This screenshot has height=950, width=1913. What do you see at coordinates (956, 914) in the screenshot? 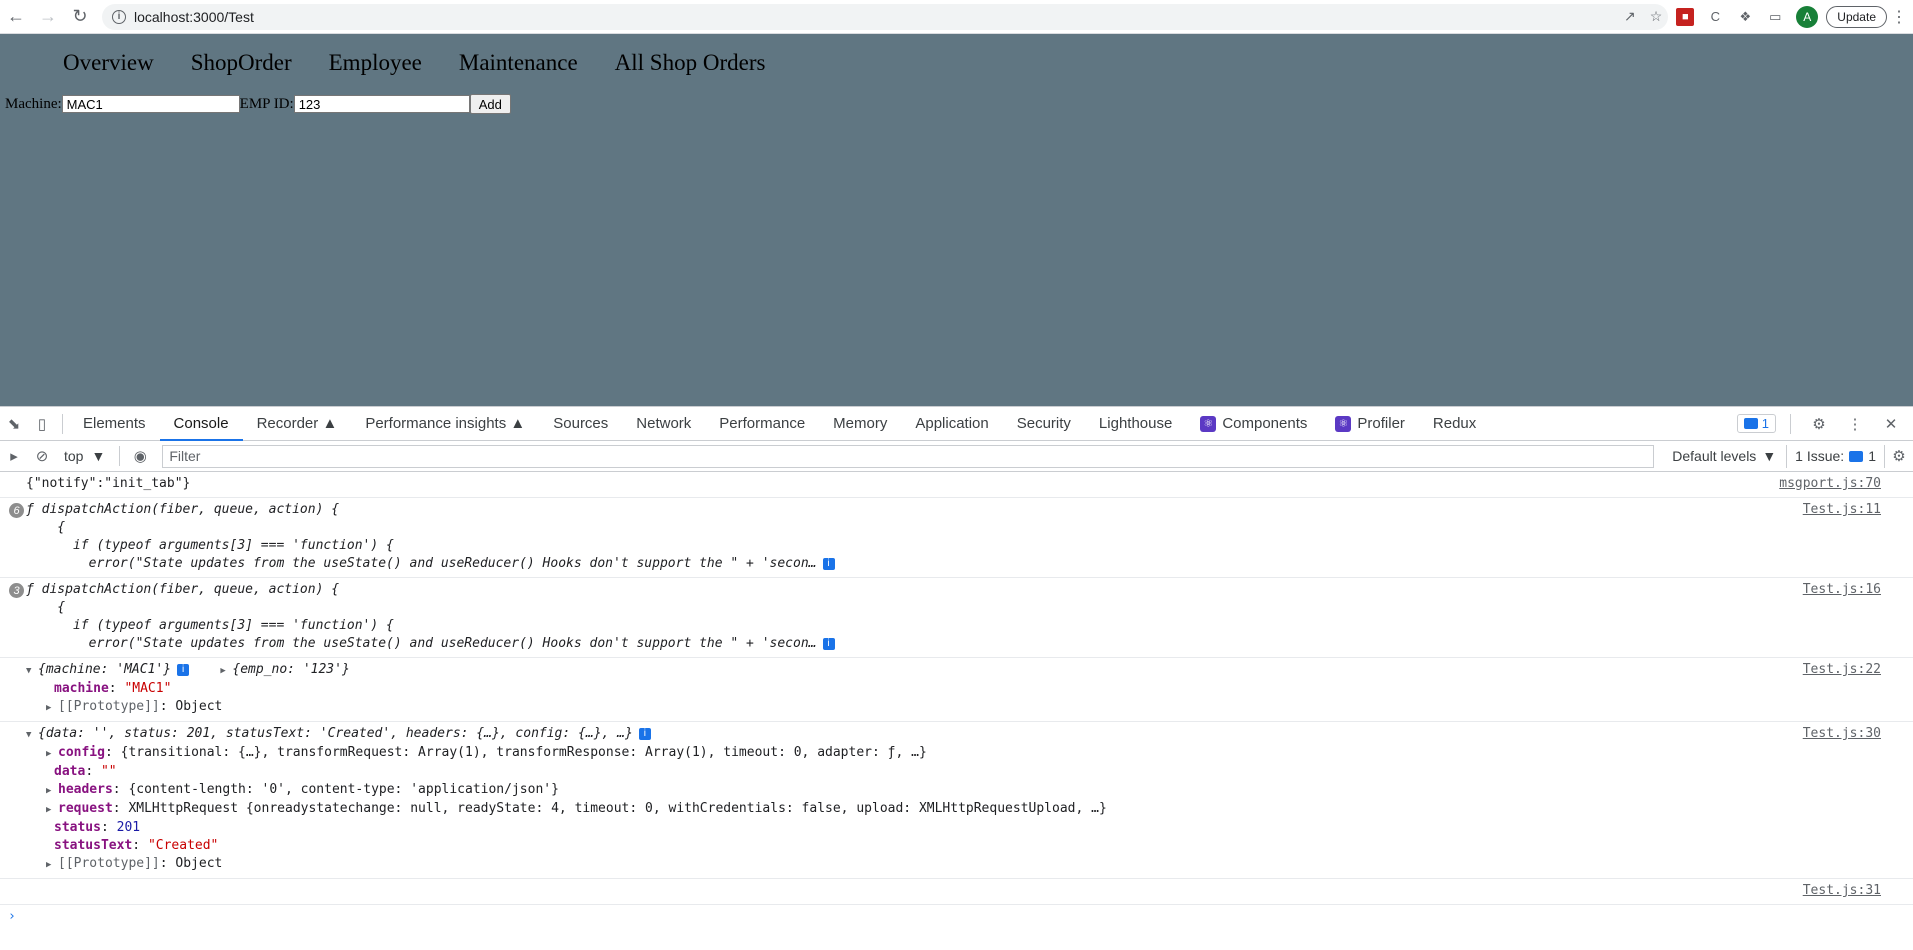
I see `console-prompt: ›` at bounding box center [956, 914].